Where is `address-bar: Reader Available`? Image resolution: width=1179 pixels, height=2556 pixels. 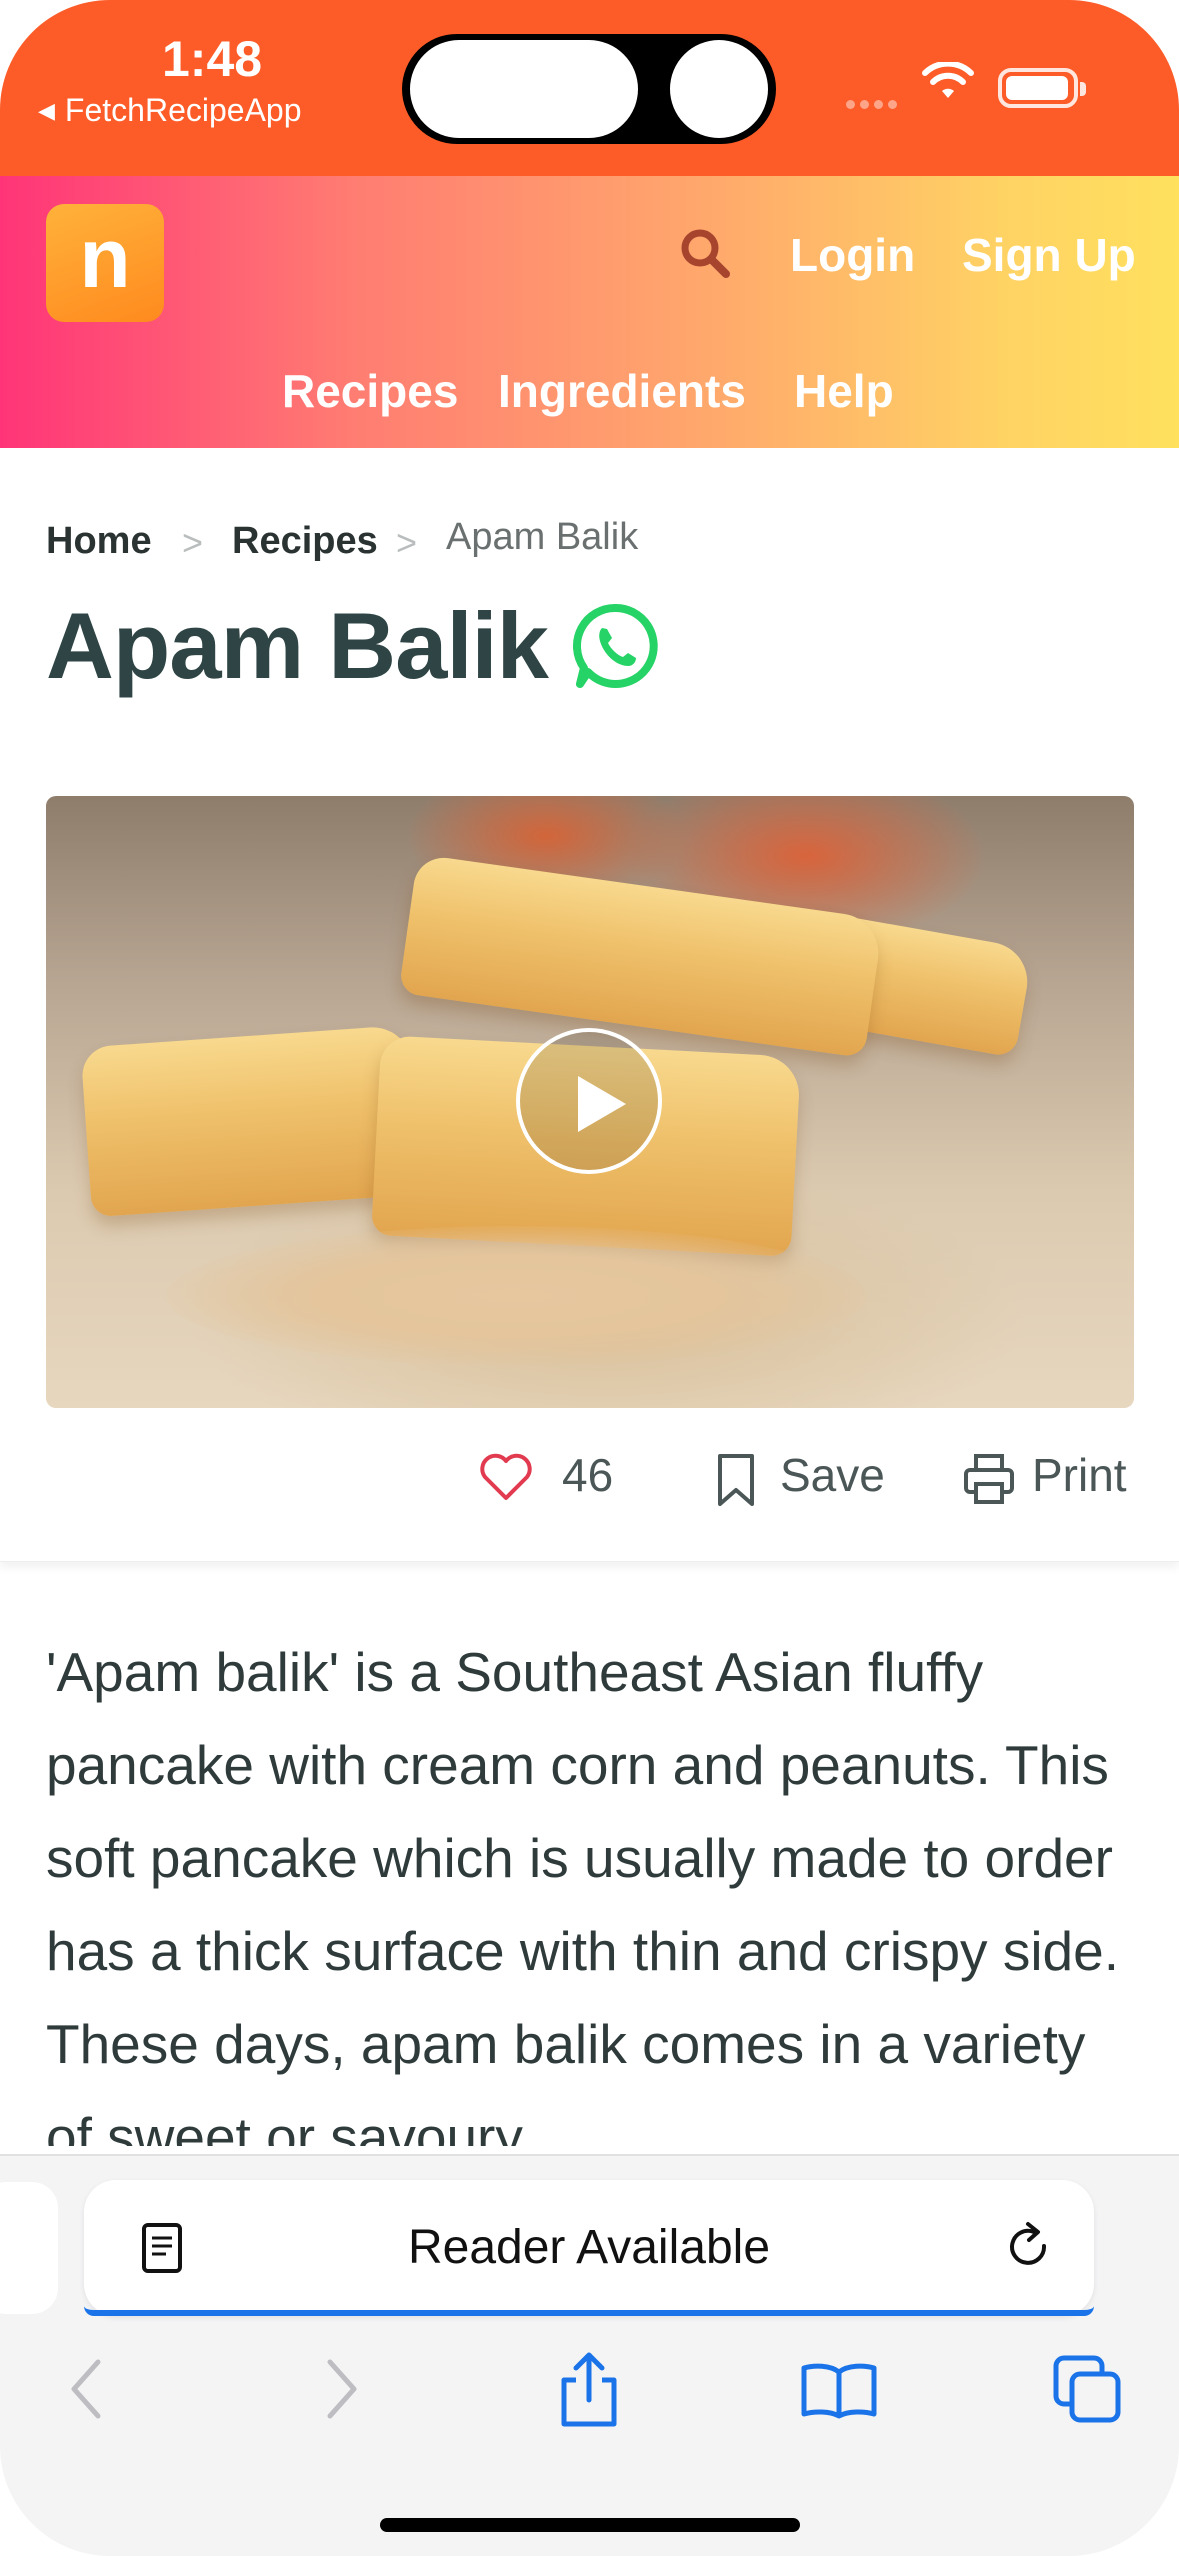 address-bar: Reader Available is located at coordinates (589, 2248).